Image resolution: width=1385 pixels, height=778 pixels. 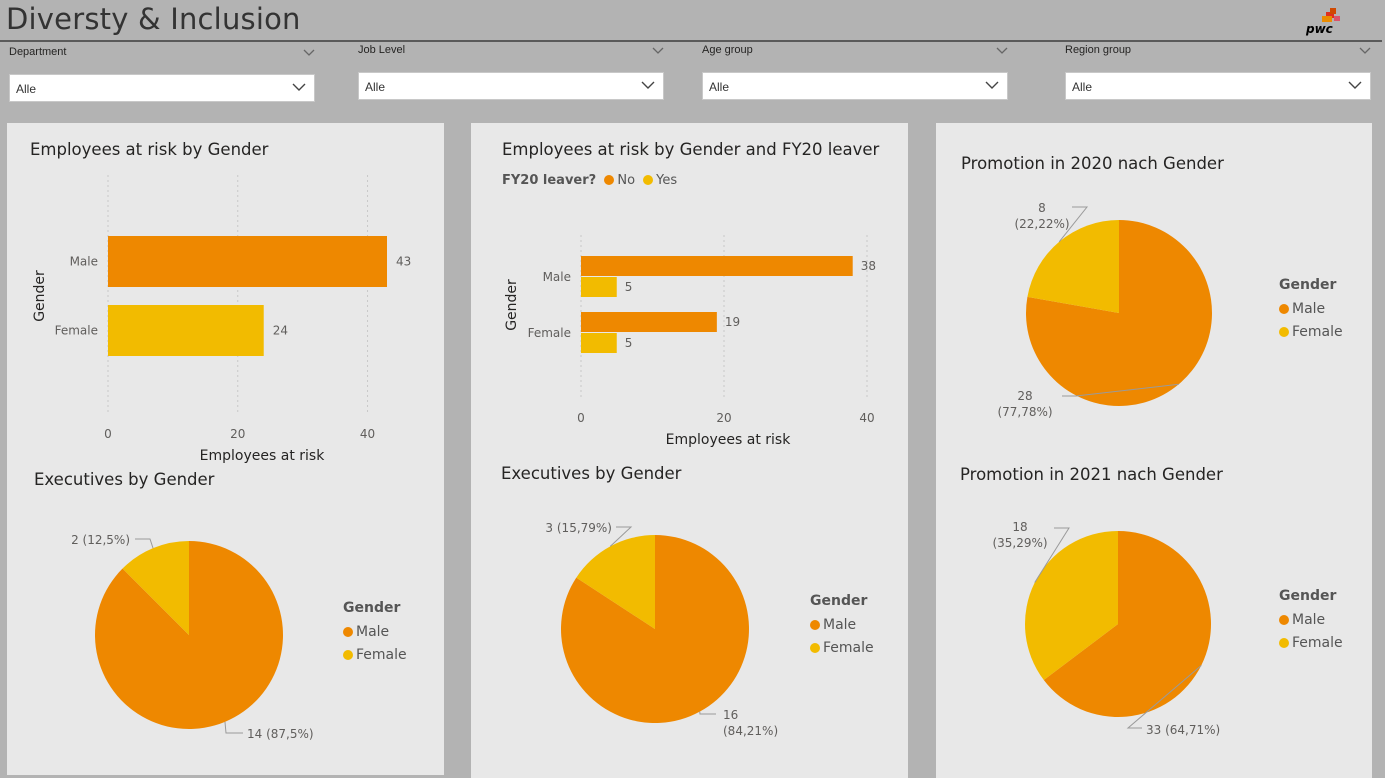 What do you see at coordinates (691, 41) in the screenshot?
I see `title-divider` at bounding box center [691, 41].